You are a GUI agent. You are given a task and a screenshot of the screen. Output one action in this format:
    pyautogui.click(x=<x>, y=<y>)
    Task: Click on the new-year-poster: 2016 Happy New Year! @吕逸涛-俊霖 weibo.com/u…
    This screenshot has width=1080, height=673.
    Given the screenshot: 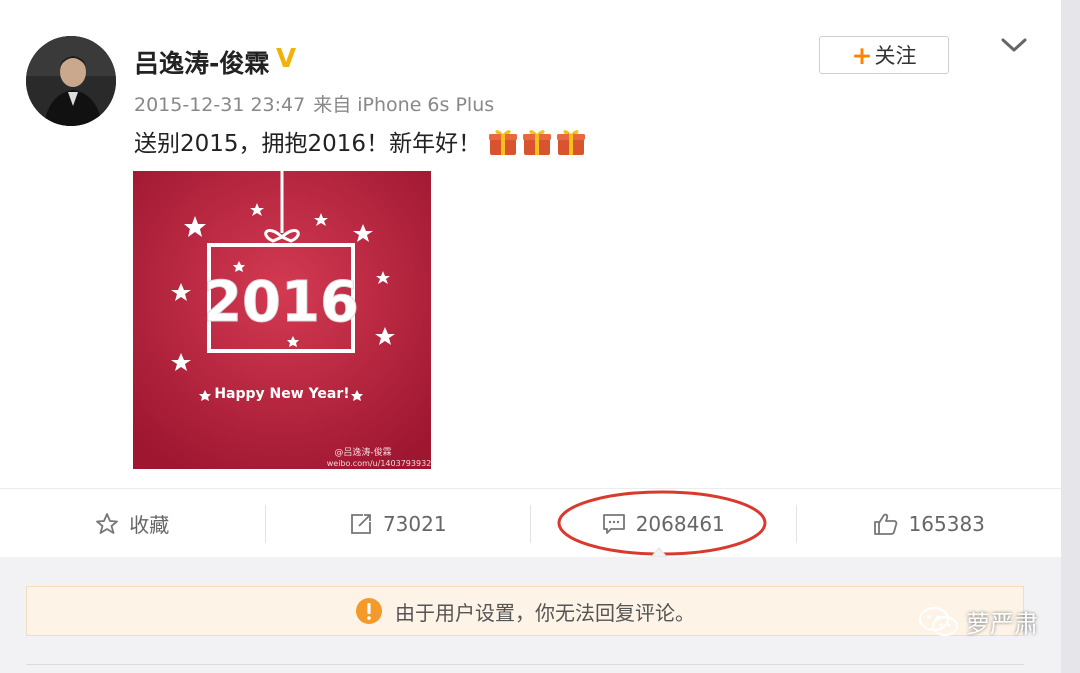 What is the action you would take?
    pyautogui.click(x=282, y=320)
    